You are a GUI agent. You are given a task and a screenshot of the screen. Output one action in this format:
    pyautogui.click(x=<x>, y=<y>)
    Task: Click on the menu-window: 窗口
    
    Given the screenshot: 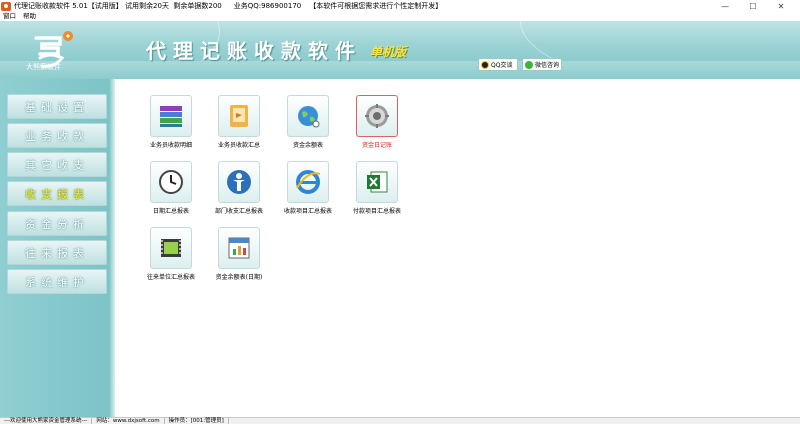 What is the action you would take?
    pyautogui.click(x=10, y=16)
    